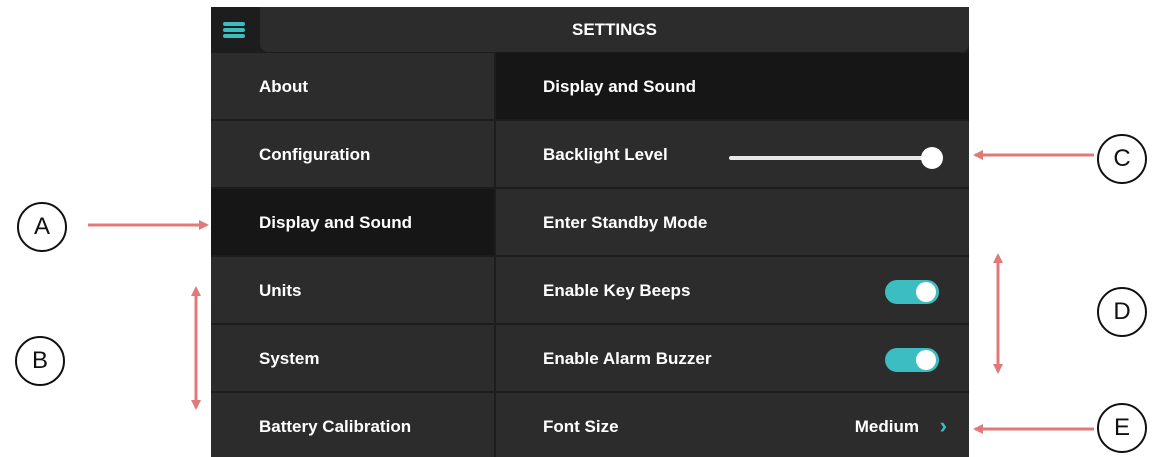 Image resolution: width=1169 pixels, height=457 pixels. I want to click on callout-e: E, so click(1122, 428).